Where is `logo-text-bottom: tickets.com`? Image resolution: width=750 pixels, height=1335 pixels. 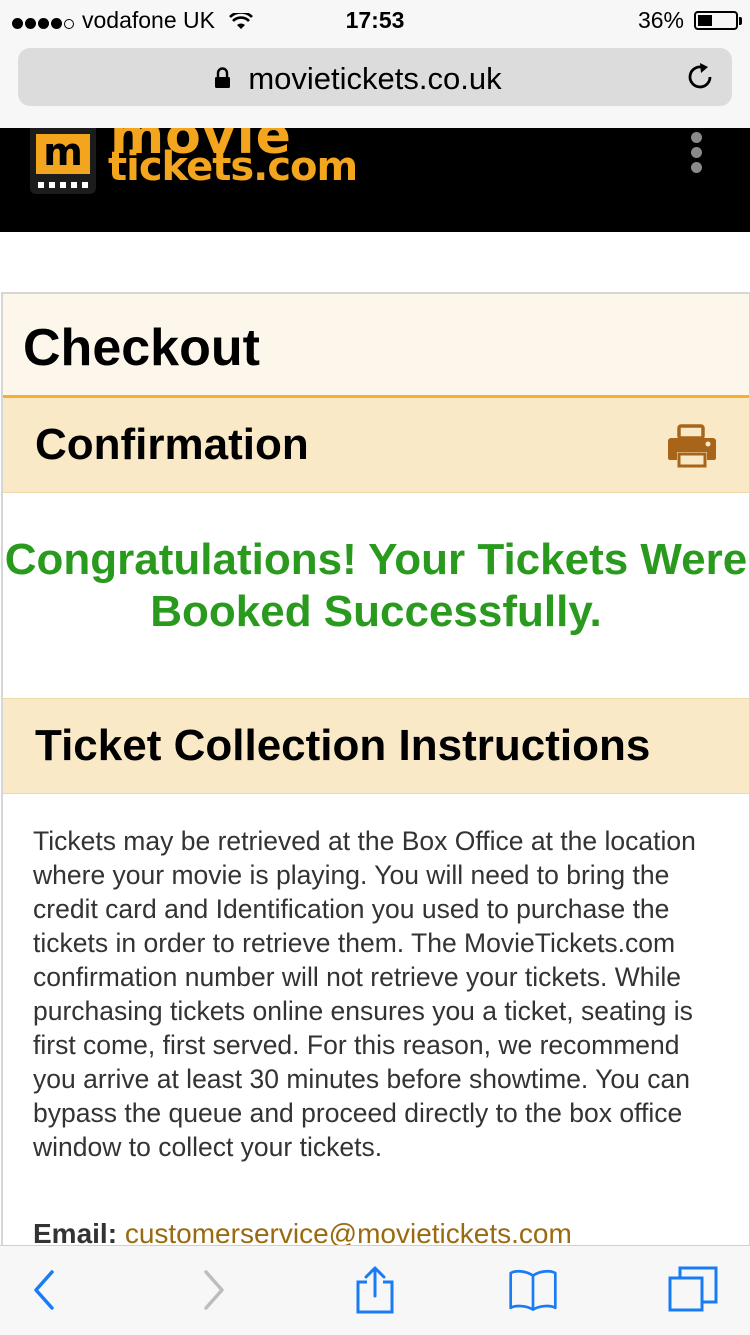 logo-text-bottom: tickets.com is located at coordinates (233, 167).